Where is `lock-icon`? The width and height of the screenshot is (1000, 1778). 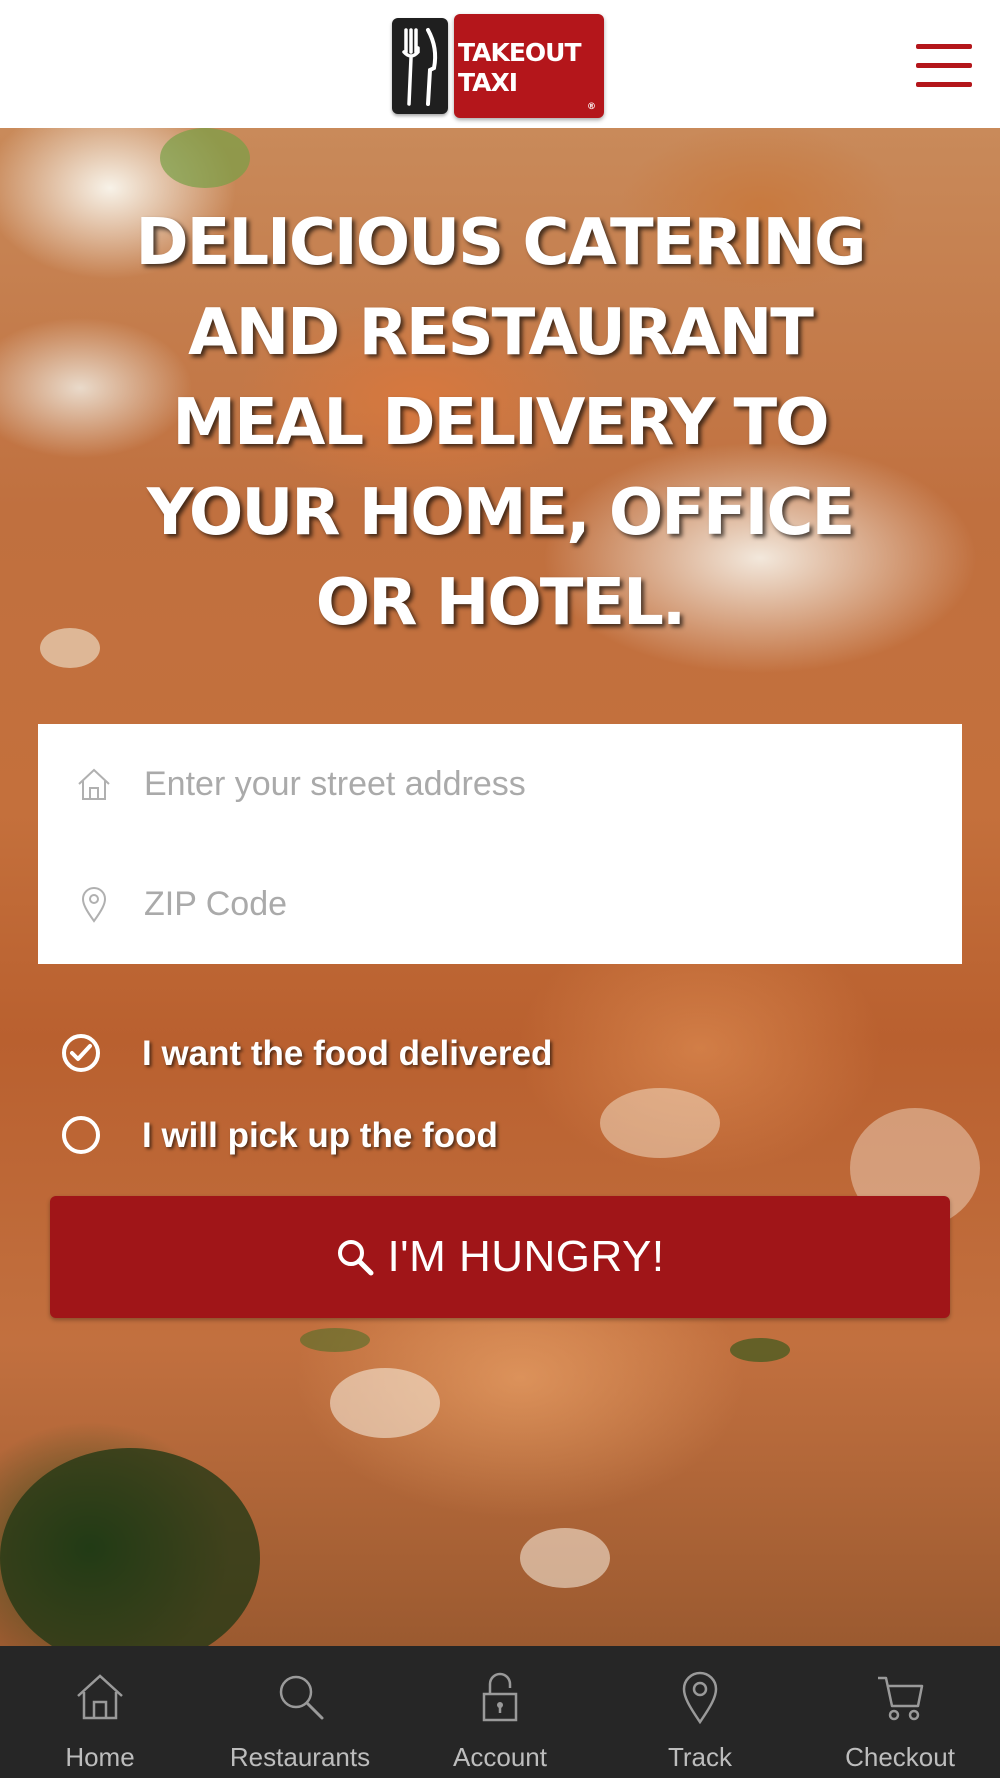
lock-icon is located at coordinates (500, 1697).